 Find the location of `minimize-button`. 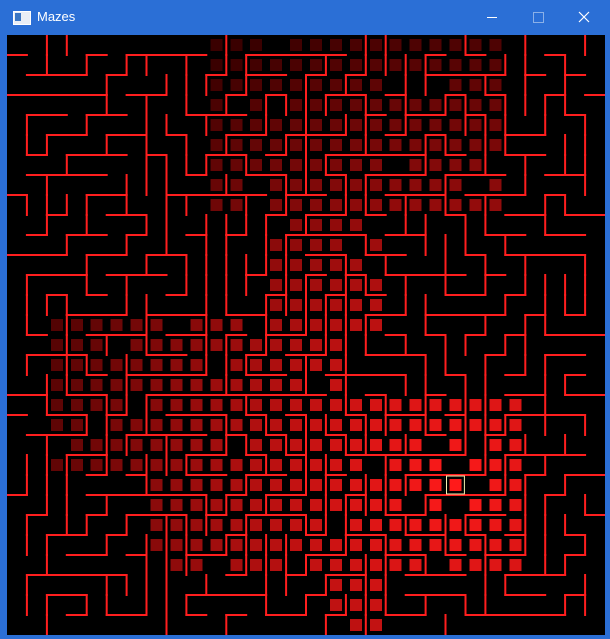

minimize-button is located at coordinates (492, 17).